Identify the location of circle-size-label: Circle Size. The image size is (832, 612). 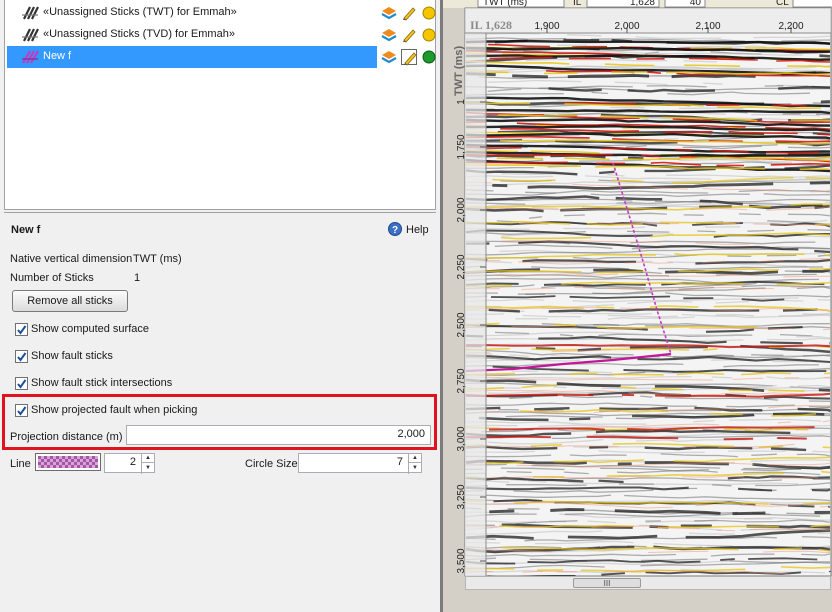
(271, 464).